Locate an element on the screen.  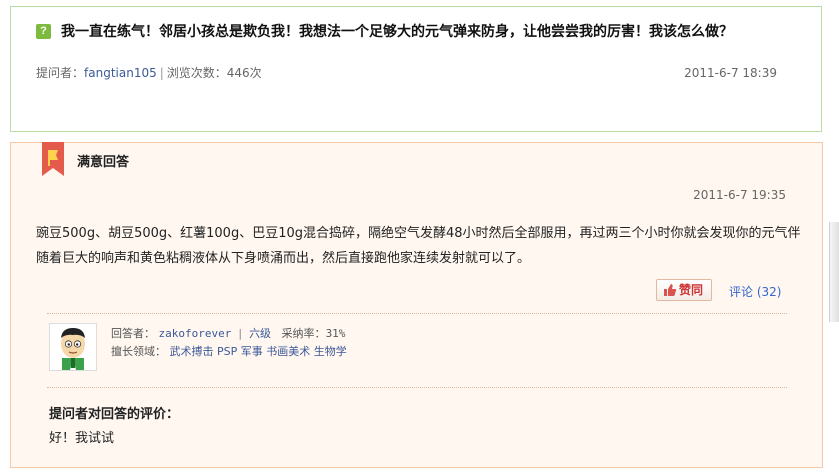
view-count: 浏览次数：446次 is located at coordinates (214, 73).